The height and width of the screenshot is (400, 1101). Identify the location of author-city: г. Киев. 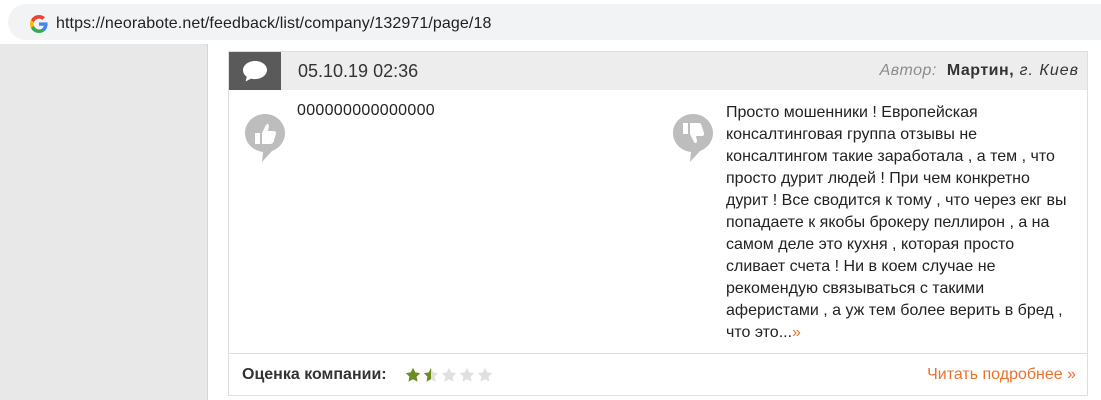
(1049, 70).